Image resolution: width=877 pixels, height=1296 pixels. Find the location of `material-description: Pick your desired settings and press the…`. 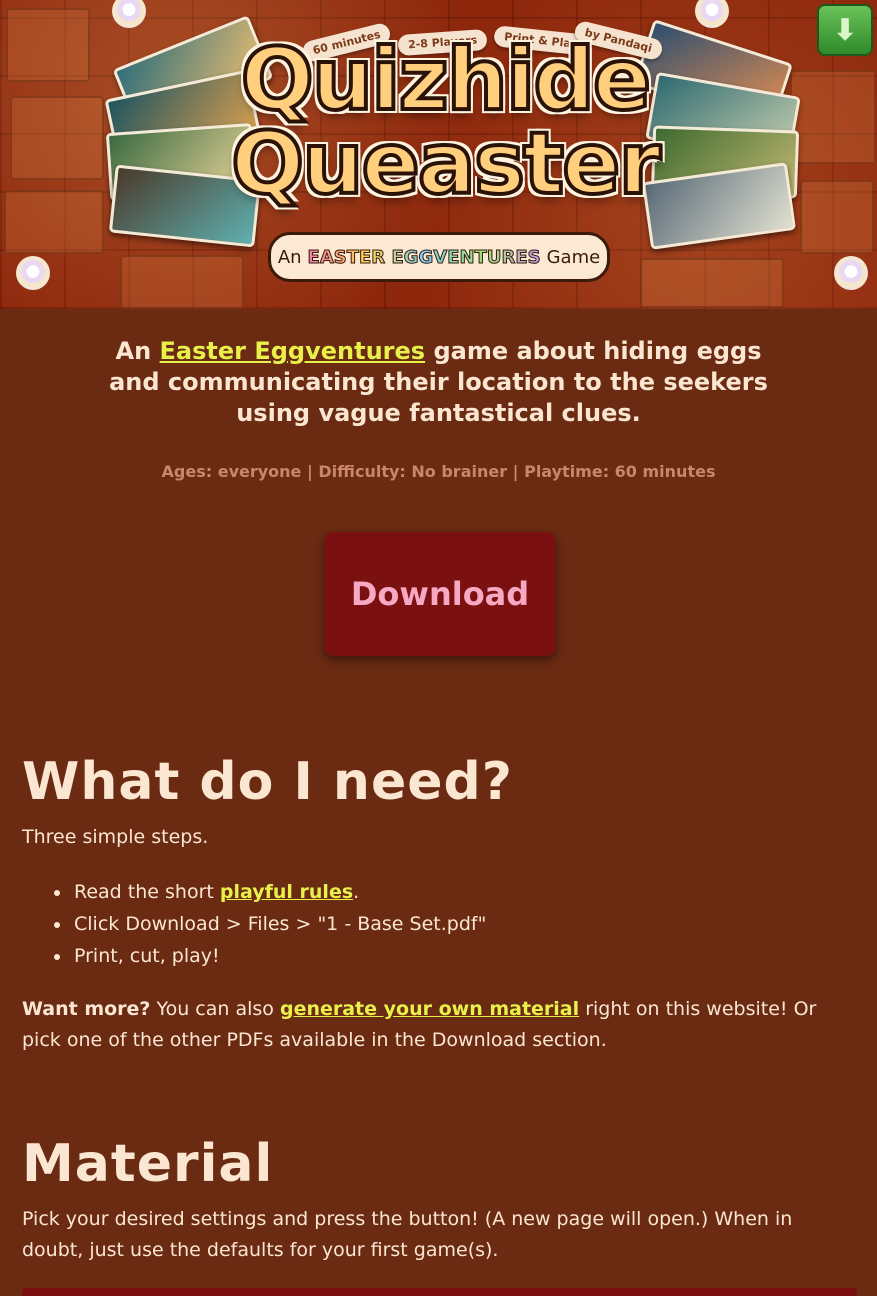

material-description: Pick your desired settings and press the… is located at coordinates (407, 1234).